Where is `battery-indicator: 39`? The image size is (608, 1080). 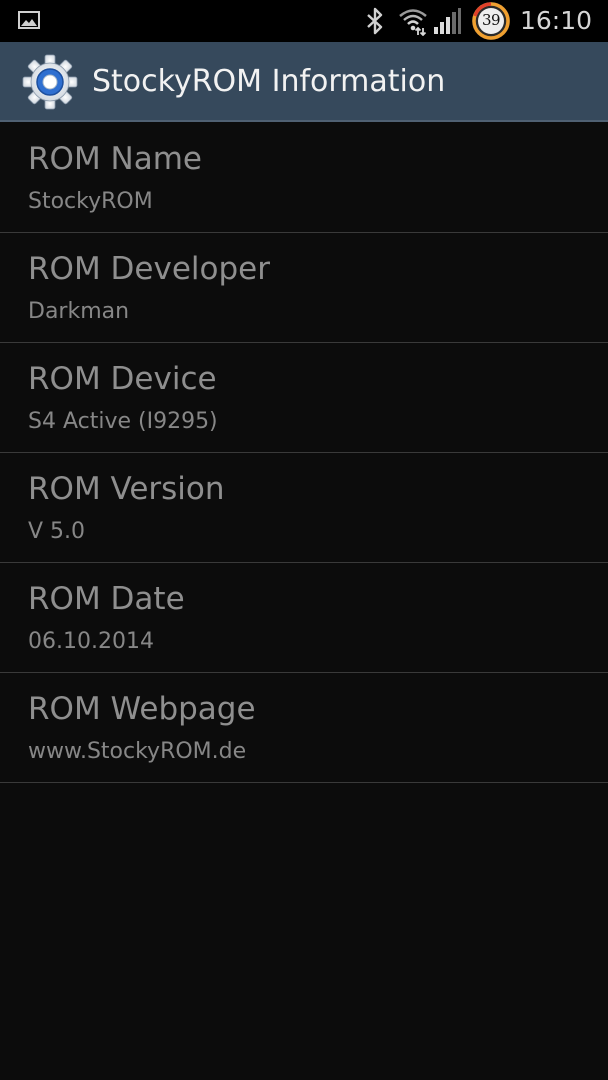
battery-indicator: 39 is located at coordinates (491, 21).